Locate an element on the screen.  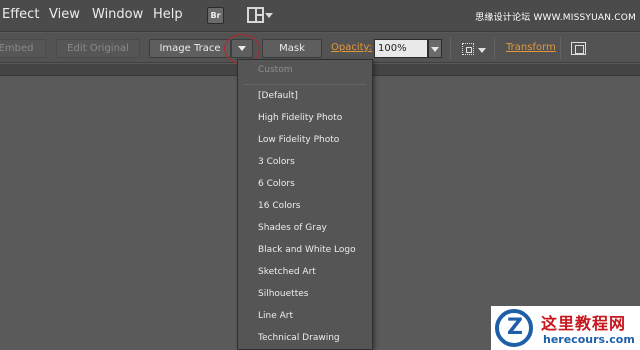
menu-item-sketched-art: Sketched Art is located at coordinates (287, 272).